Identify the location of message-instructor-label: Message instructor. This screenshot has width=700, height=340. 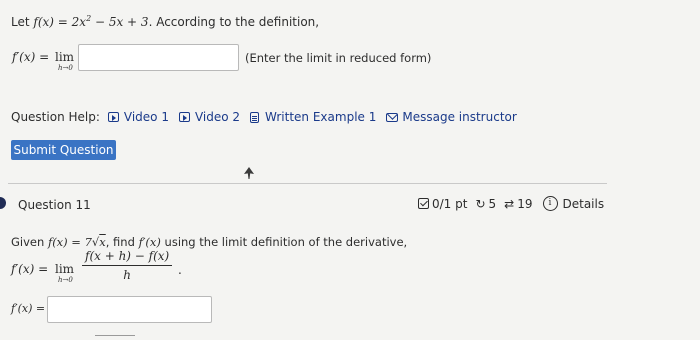
(459, 117).